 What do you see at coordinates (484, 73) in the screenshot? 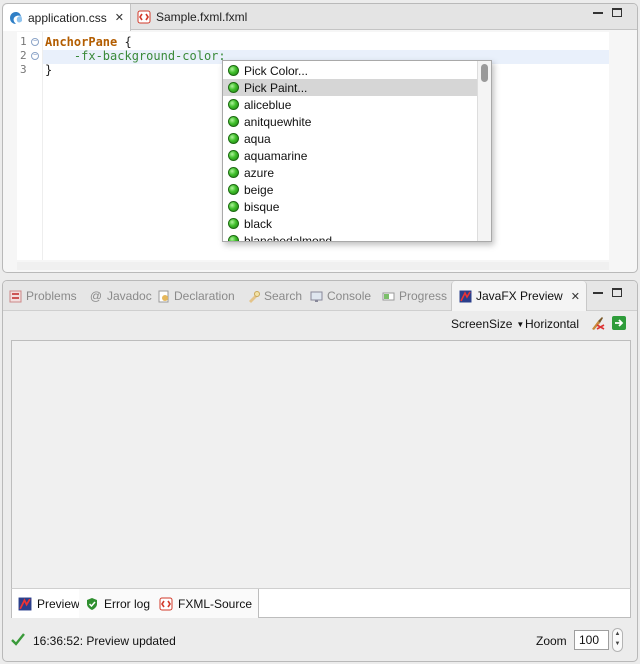
I see `scroll-thumb` at bounding box center [484, 73].